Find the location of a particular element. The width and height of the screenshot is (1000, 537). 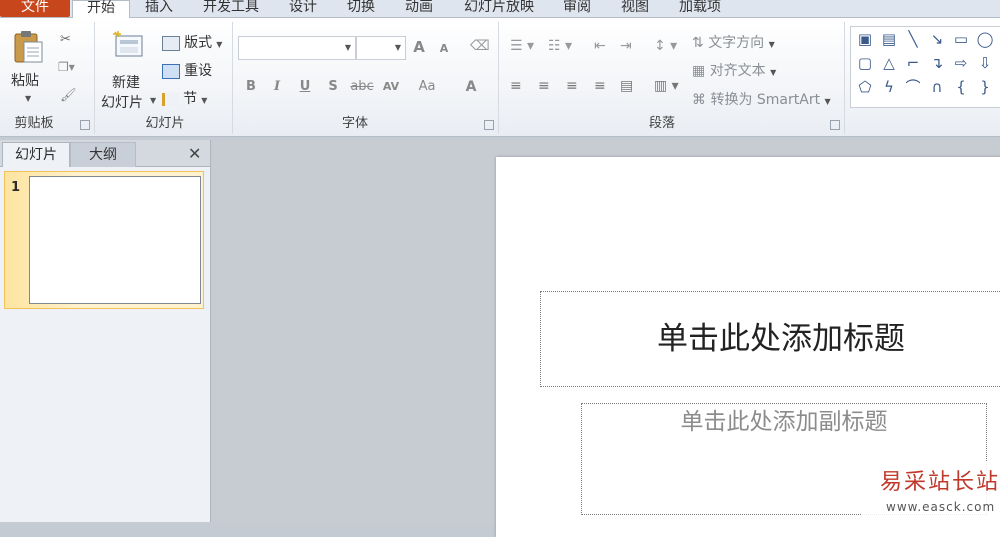

tab-file: 文件 is located at coordinates (35, 8).